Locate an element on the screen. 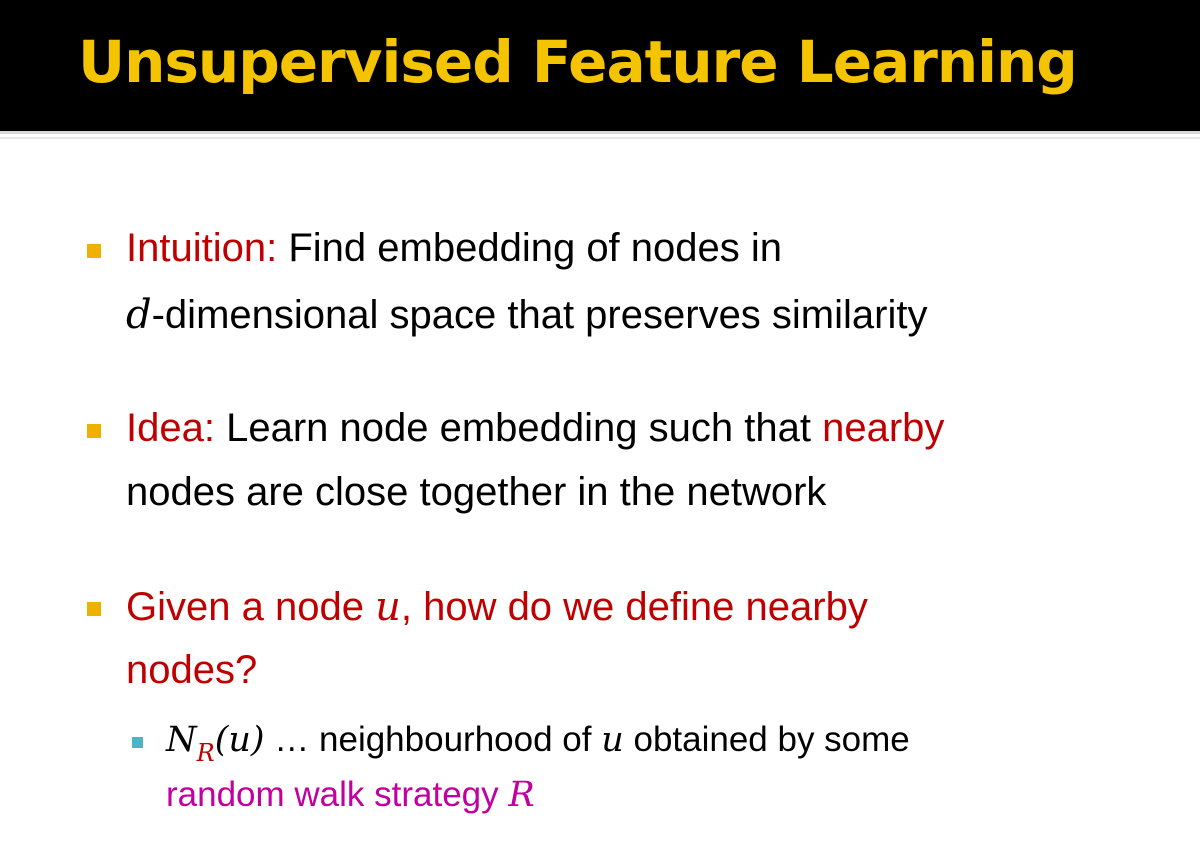 This screenshot has height=847, width=1200. title-divider is located at coordinates (600, 132).